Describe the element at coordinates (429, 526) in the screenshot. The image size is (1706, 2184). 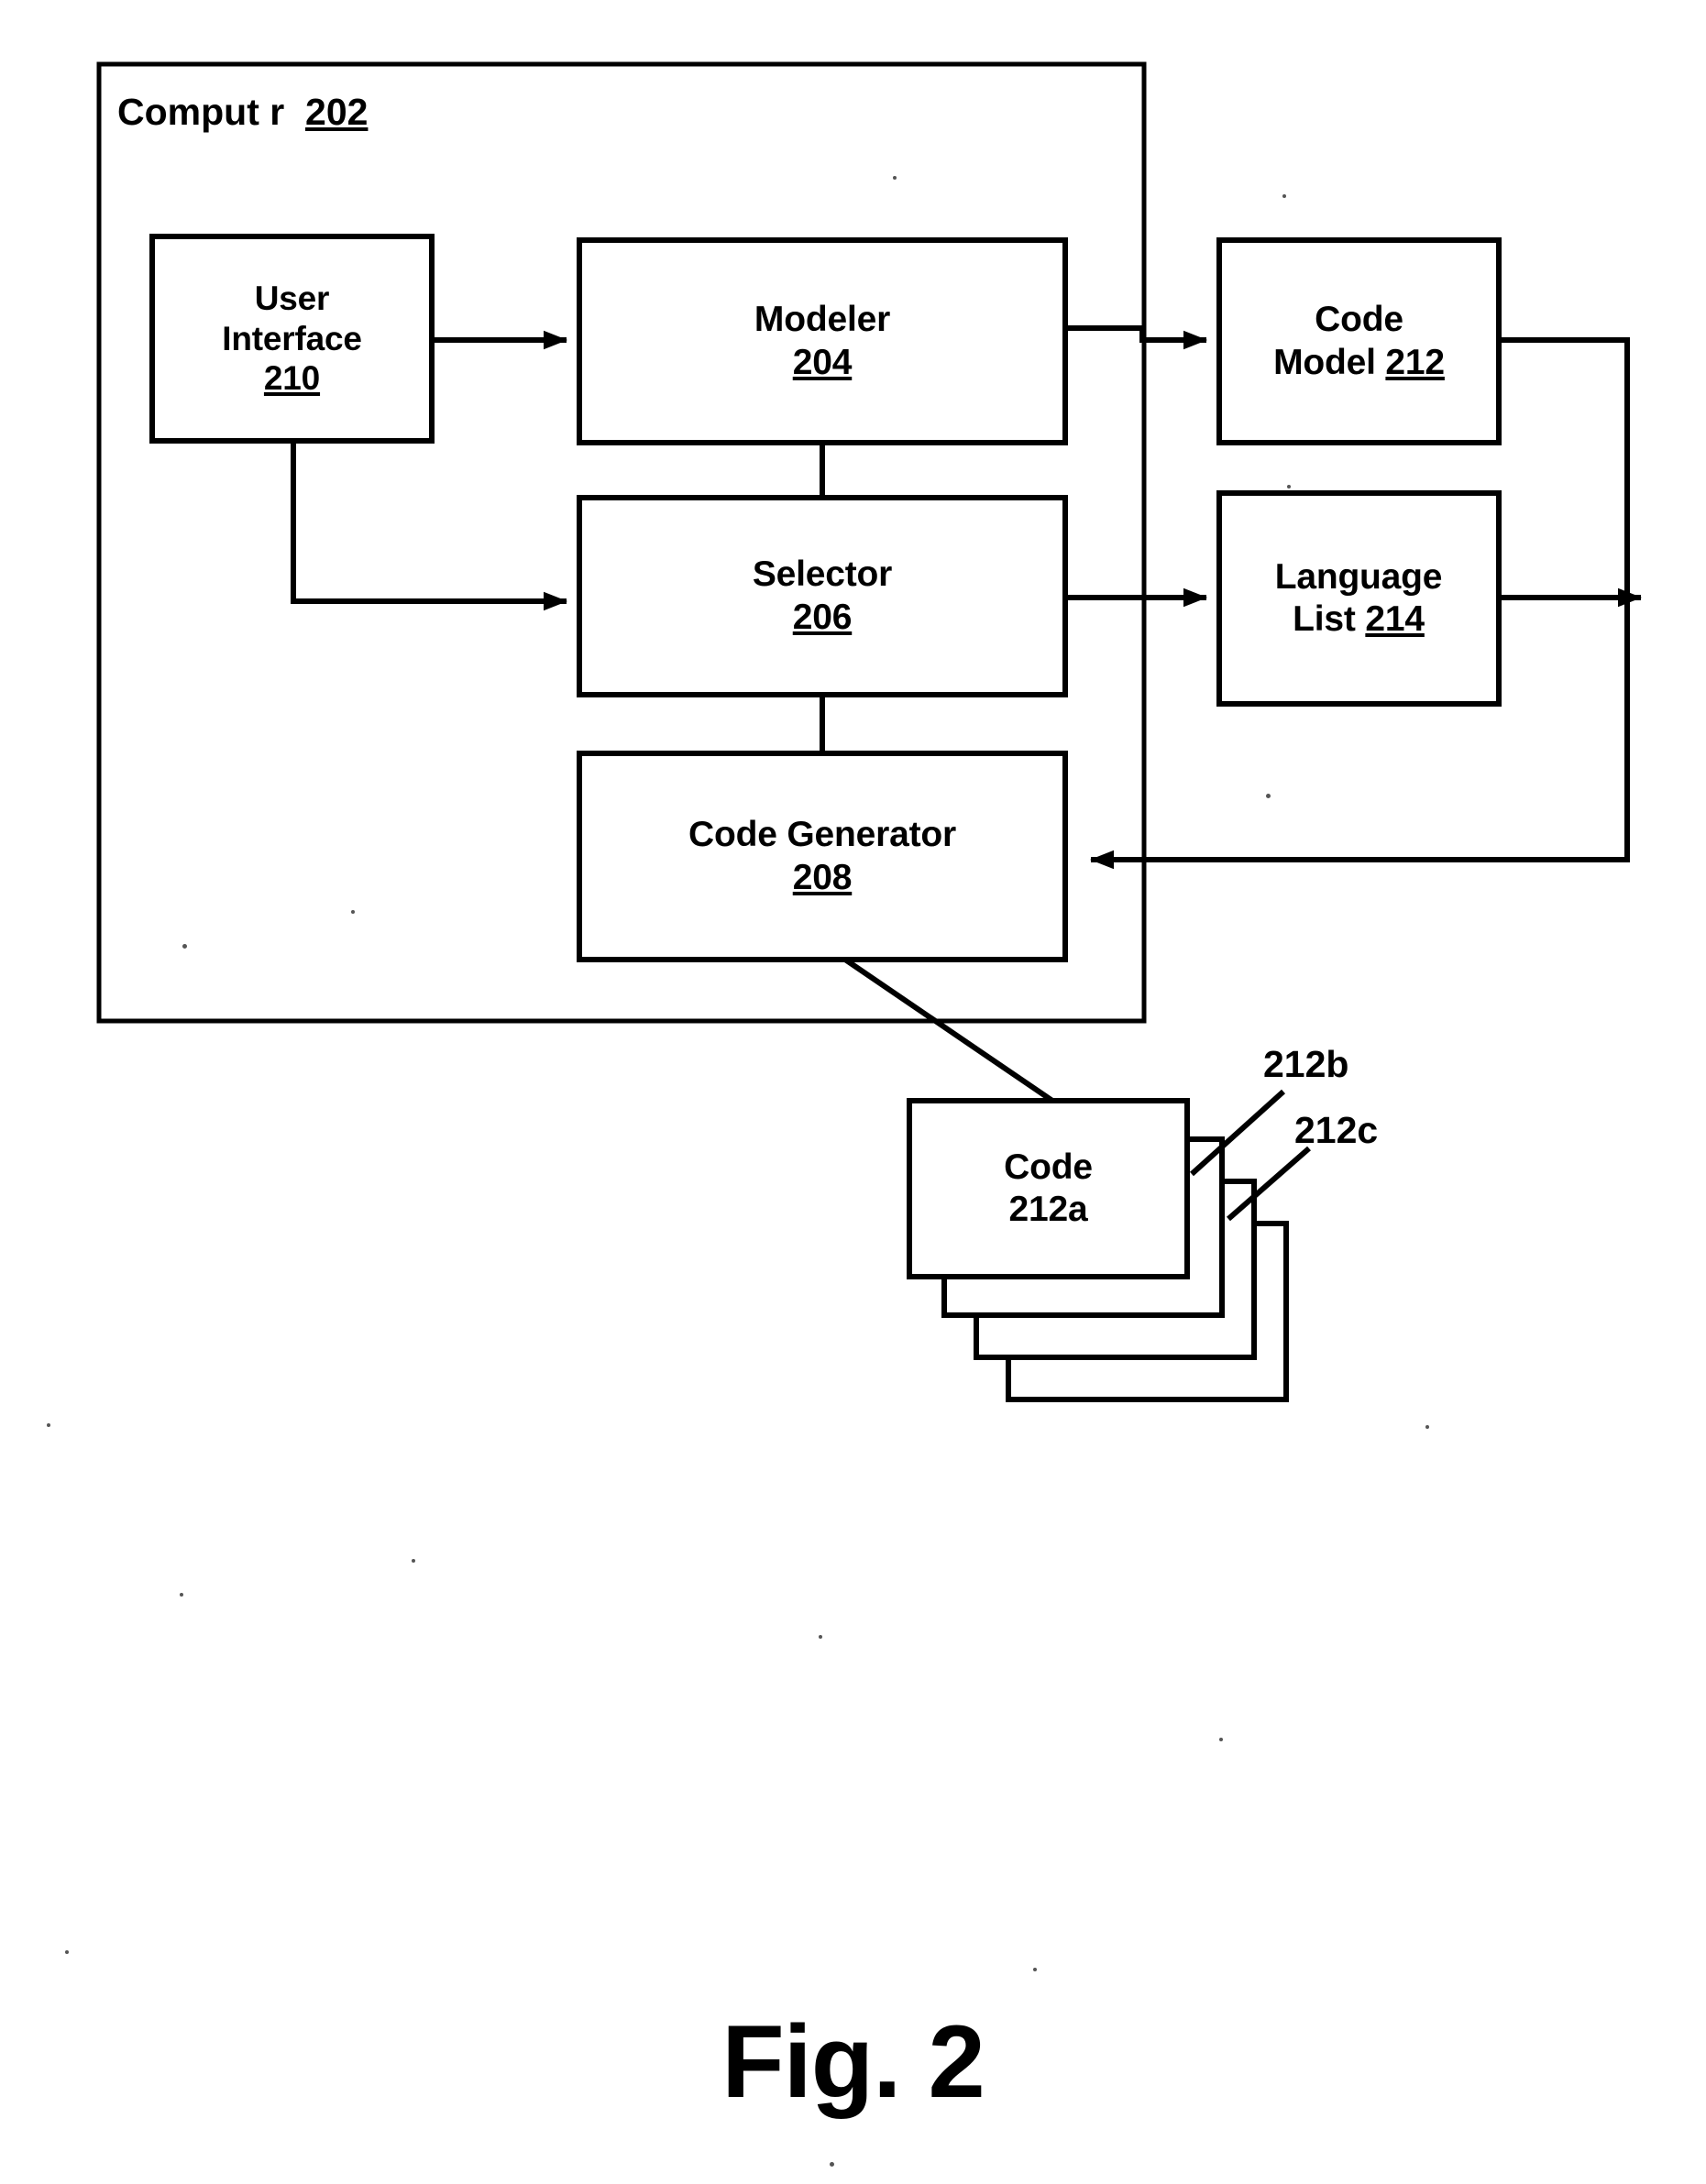
I see `connector-ui-to-selector` at that location.